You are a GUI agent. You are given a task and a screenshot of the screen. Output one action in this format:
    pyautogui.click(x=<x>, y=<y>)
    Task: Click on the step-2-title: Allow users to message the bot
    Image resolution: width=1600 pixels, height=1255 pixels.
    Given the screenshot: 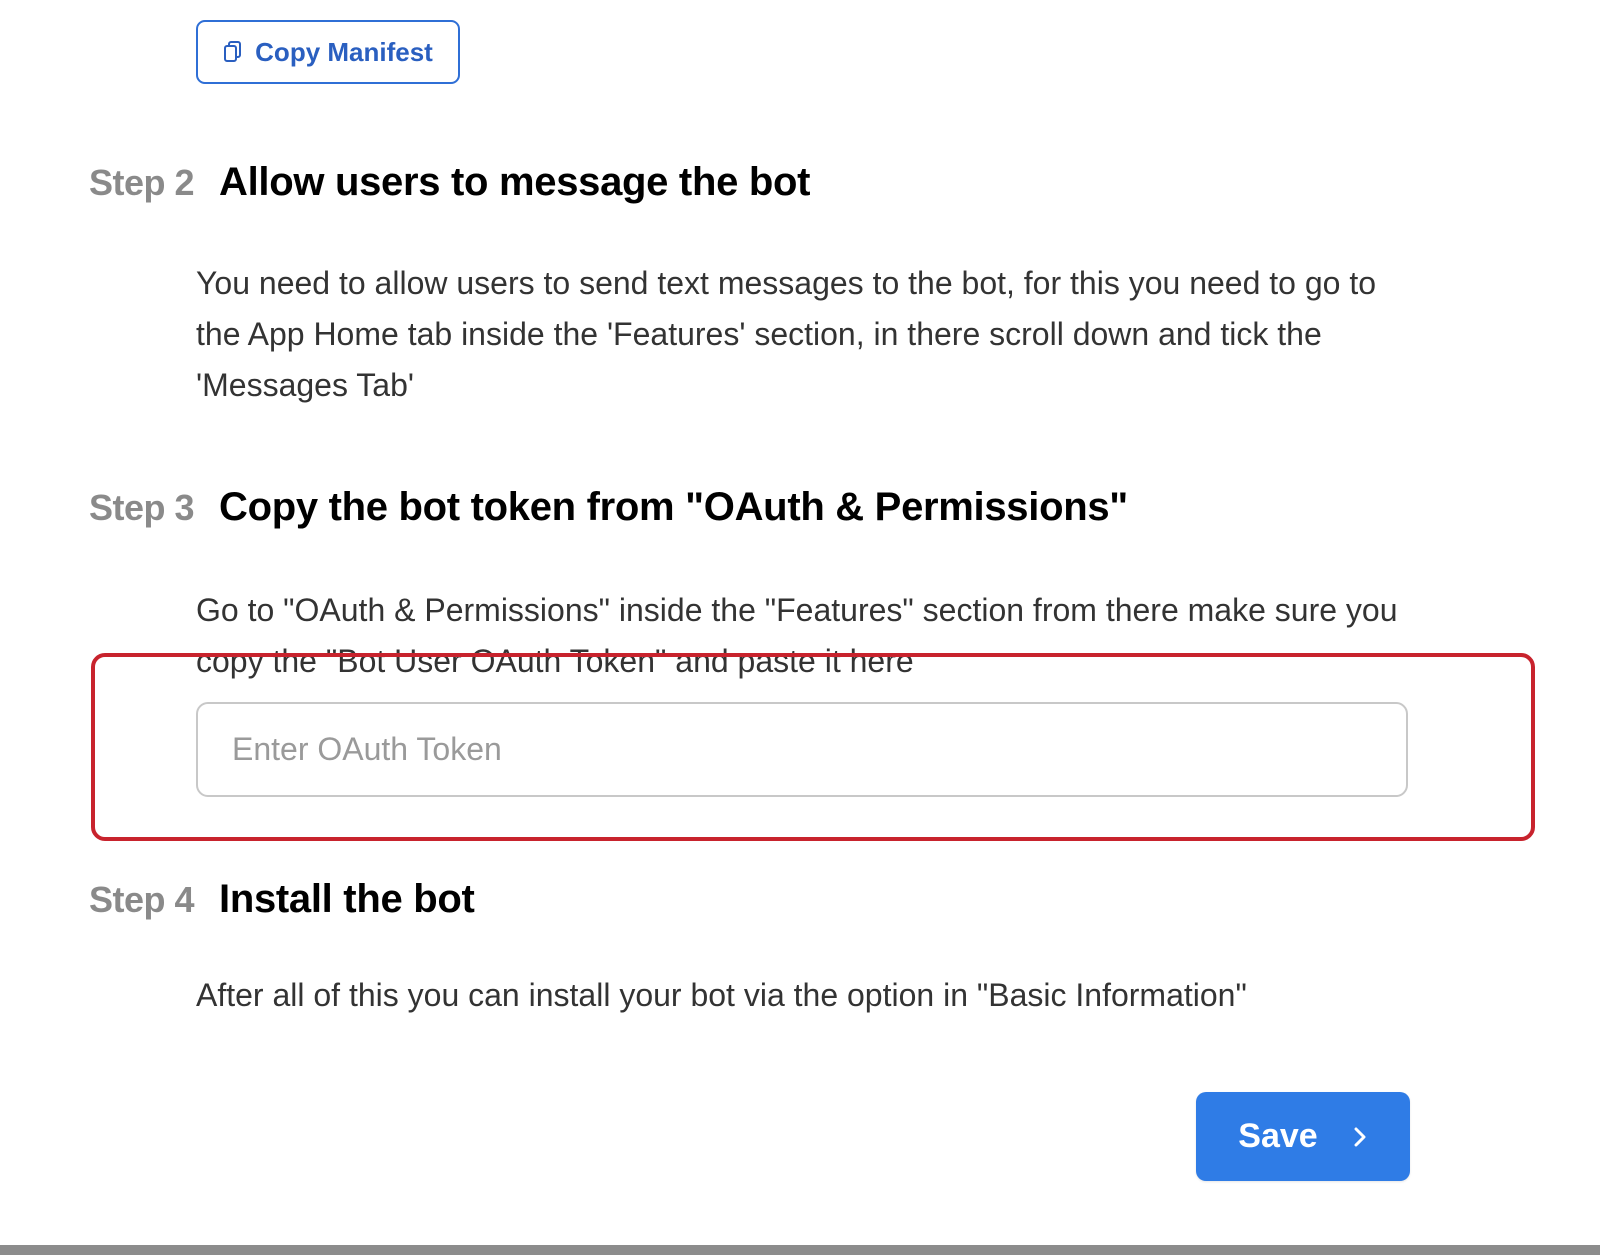 What is the action you would take?
    pyautogui.click(x=515, y=182)
    